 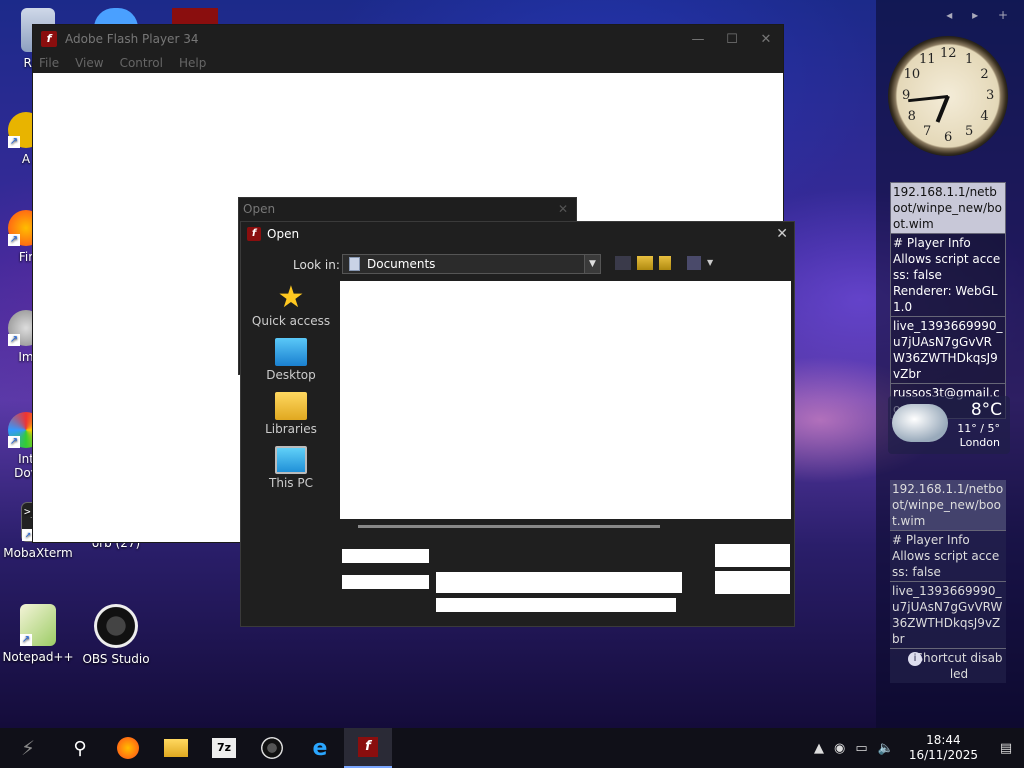 I want to click on firefox-icon, so click(x=128, y=748).